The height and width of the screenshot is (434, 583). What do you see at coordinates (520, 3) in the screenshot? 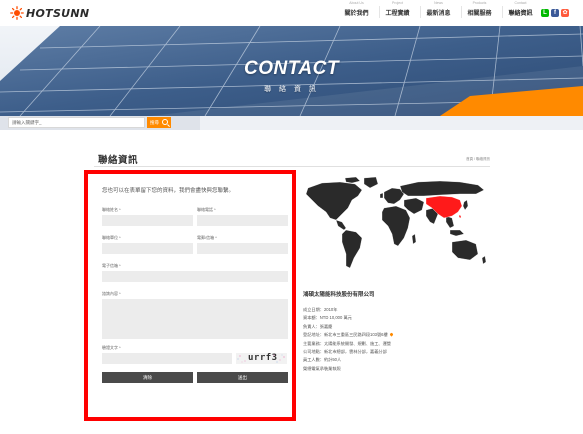
I see `nav-item-en-label: Contact` at bounding box center [520, 3].